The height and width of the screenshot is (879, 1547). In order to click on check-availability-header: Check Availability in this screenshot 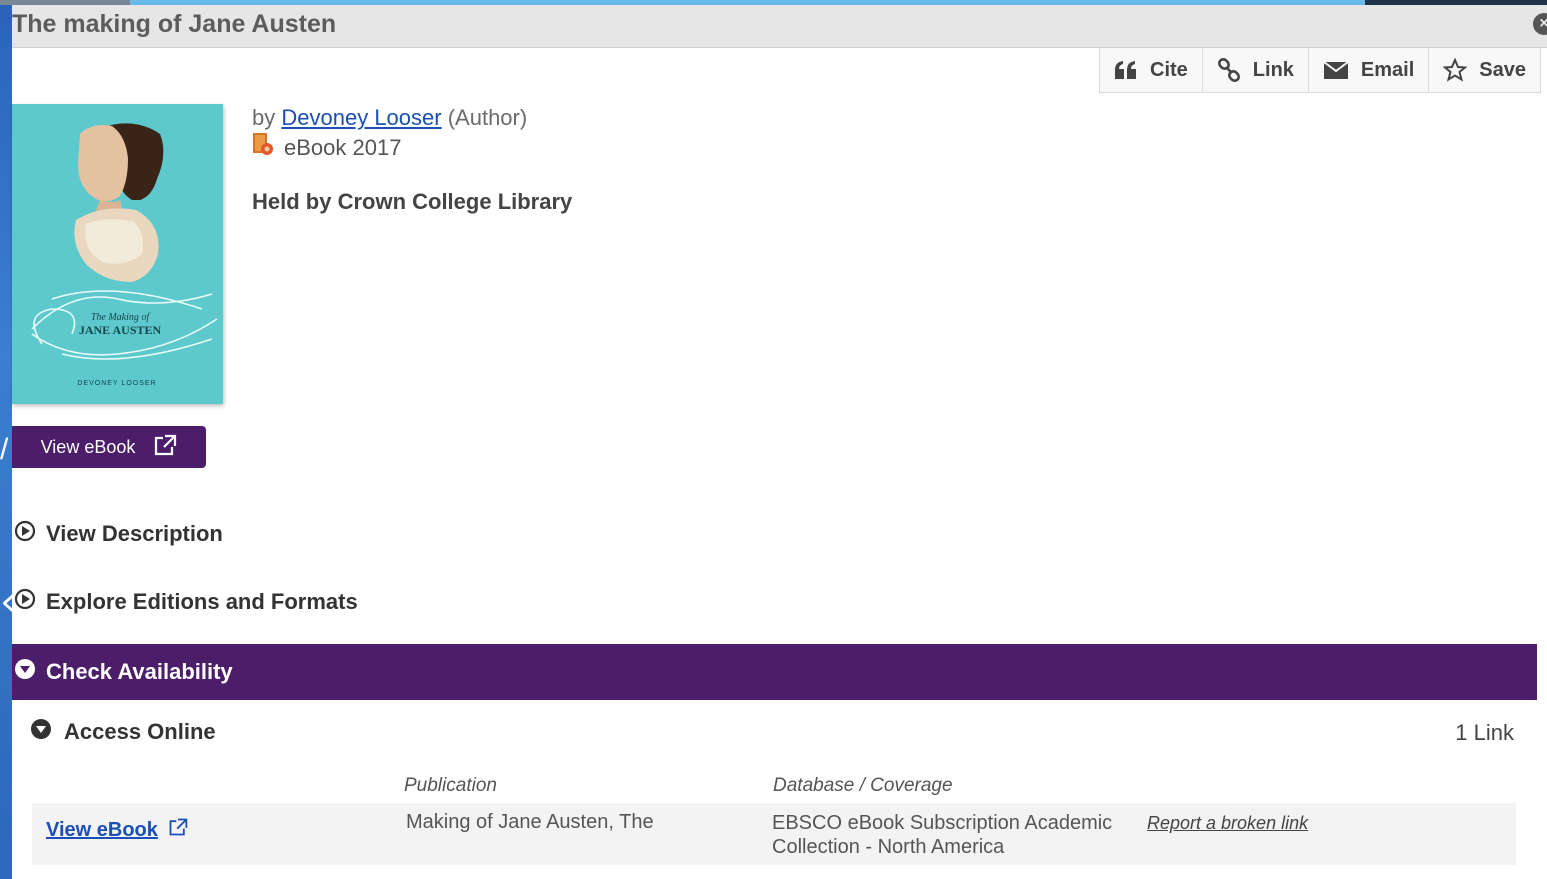, I will do `click(774, 672)`.